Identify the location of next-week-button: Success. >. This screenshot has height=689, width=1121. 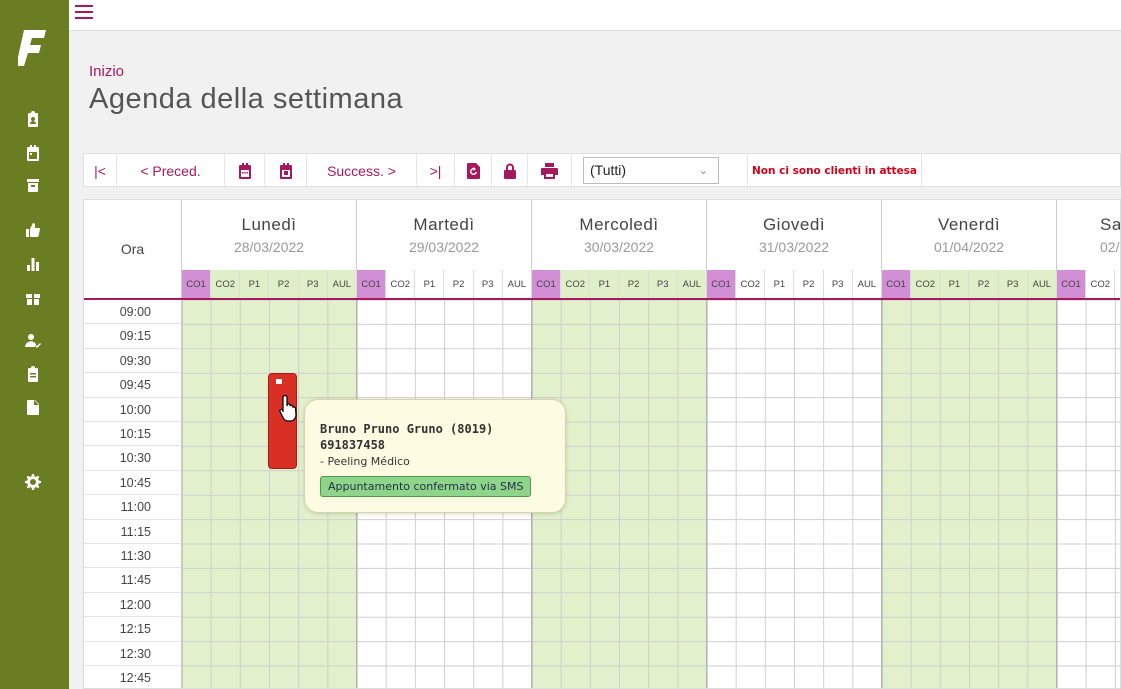
(362, 171).